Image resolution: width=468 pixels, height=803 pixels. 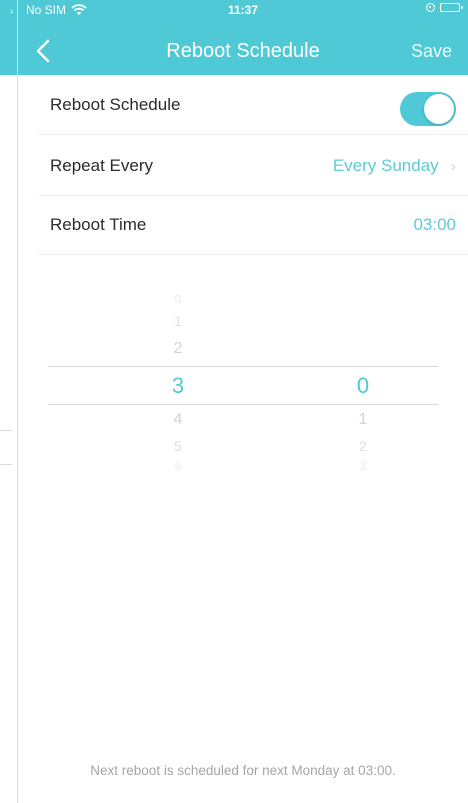 What do you see at coordinates (451, 7) in the screenshot?
I see `battery-icon` at bounding box center [451, 7].